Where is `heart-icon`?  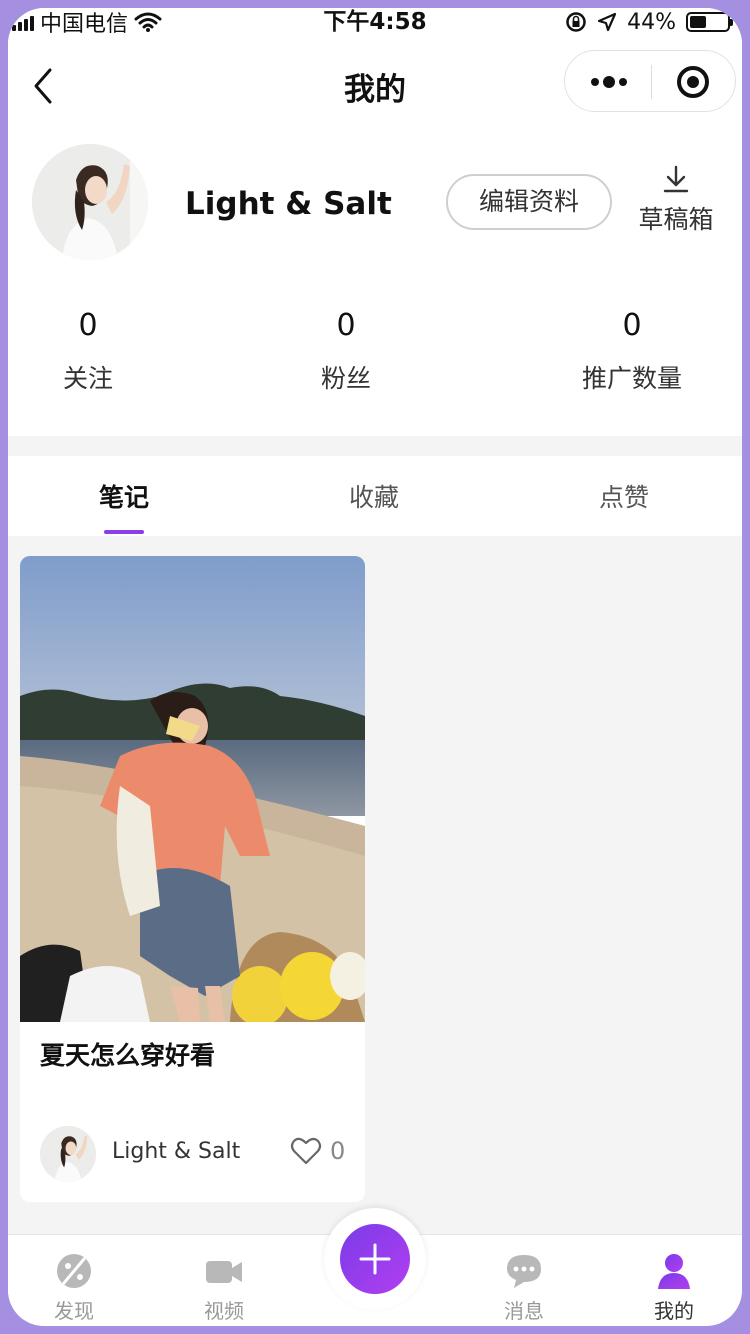 heart-icon is located at coordinates (306, 1151).